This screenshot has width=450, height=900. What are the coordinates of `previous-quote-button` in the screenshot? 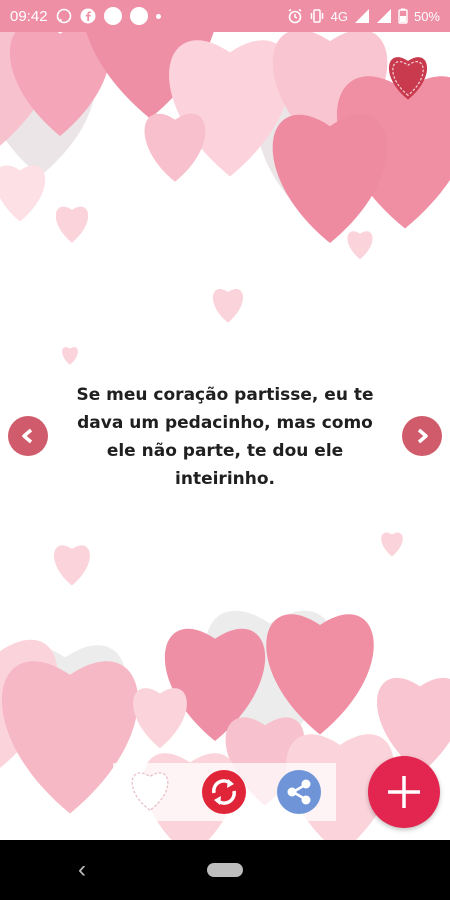 It's located at (28, 436).